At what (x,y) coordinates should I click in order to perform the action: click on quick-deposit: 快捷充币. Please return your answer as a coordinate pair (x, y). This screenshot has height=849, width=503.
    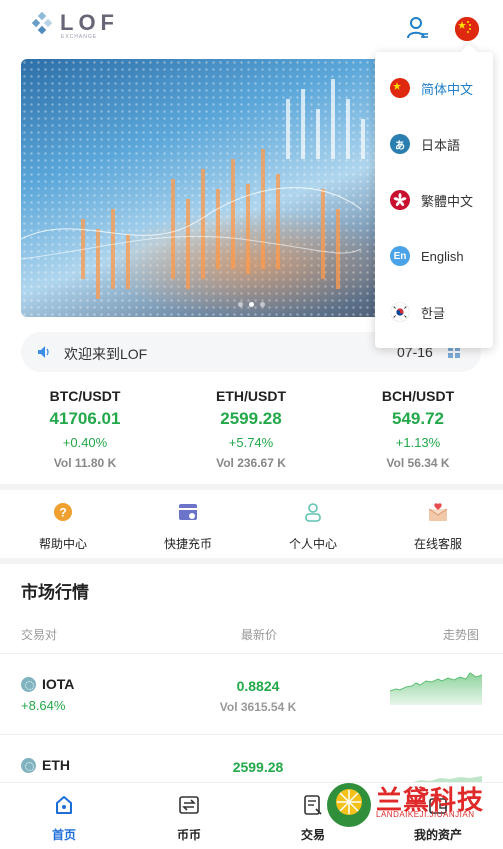
    Looking at the image, I should click on (188, 527).